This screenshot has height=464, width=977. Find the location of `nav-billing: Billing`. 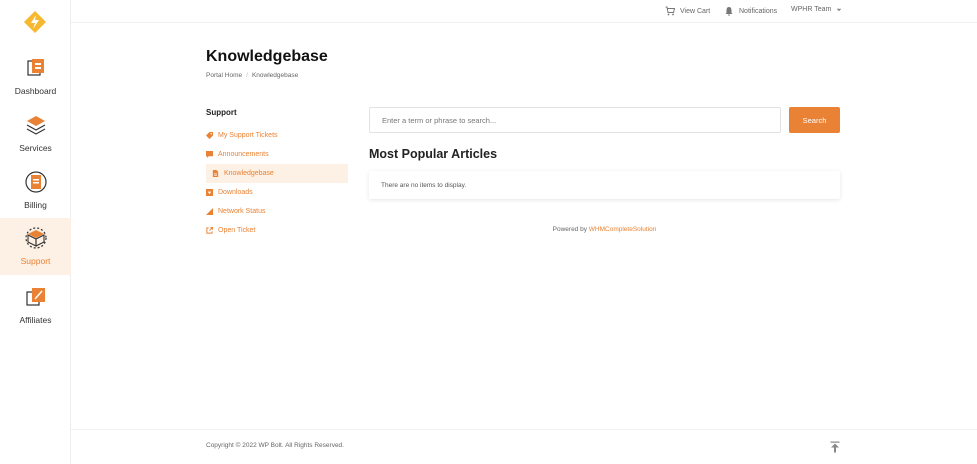

nav-billing: Billing is located at coordinates (35, 190).